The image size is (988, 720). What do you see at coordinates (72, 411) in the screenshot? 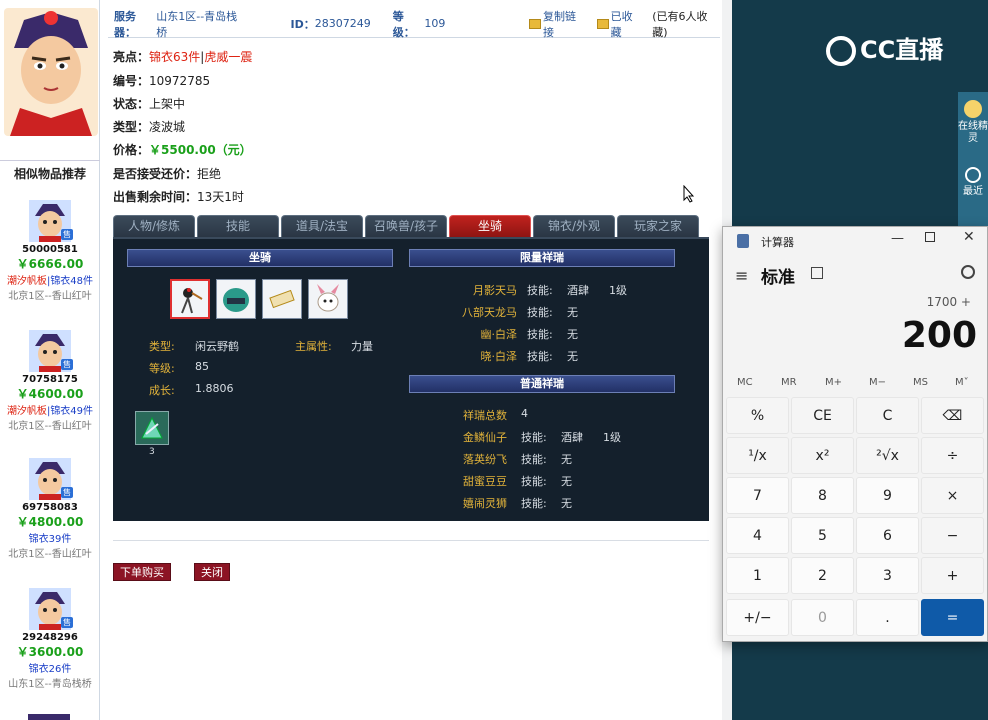
I see `item-tag: 锦衣49件` at bounding box center [72, 411].